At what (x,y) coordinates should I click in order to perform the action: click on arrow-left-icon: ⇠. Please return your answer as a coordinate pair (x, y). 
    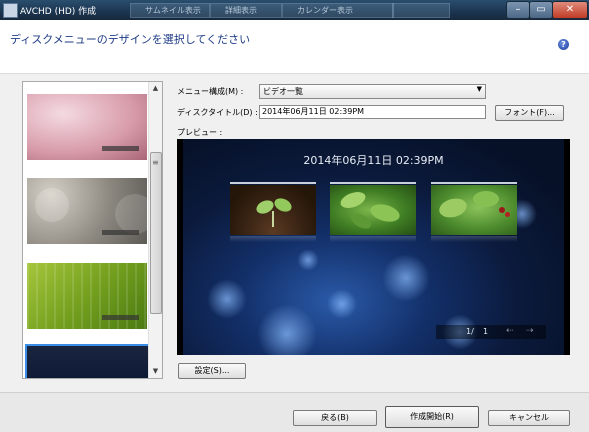
    Looking at the image, I should click on (510, 331).